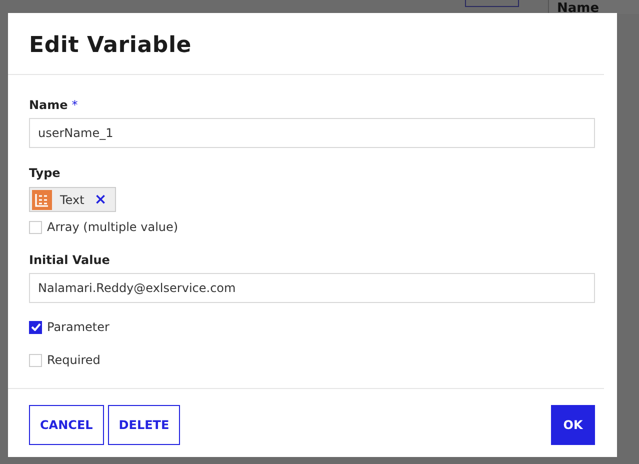 This screenshot has height=464, width=639. I want to click on field-label: Type, so click(44, 173).